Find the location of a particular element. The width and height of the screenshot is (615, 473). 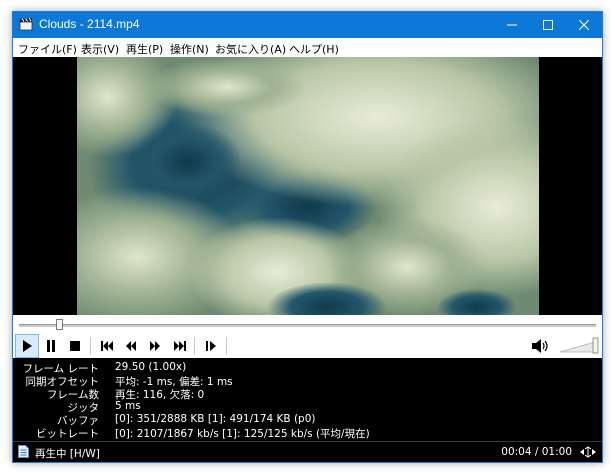

frame-step-button is located at coordinates (211, 346).